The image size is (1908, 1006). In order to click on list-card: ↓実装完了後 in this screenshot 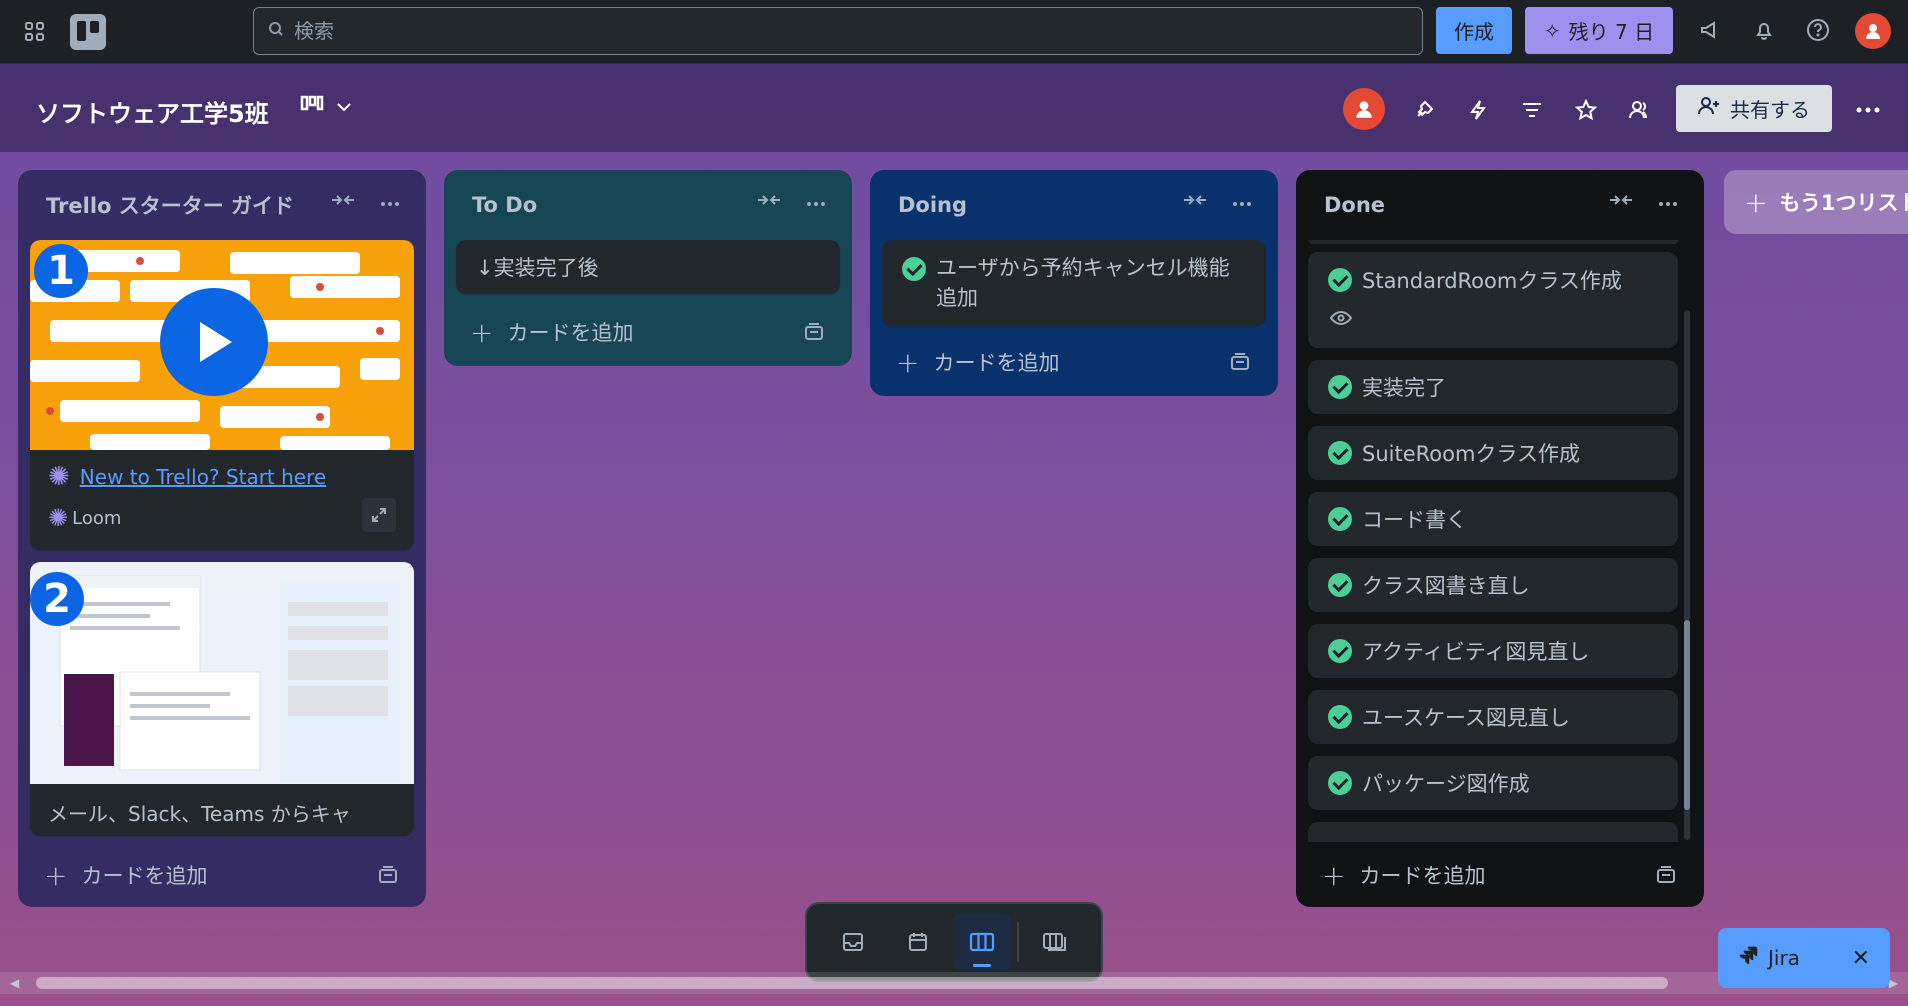, I will do `click(648, 267)`.